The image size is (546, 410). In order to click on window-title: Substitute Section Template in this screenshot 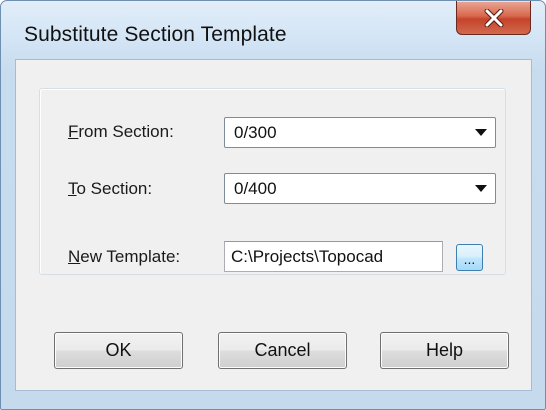, I will do `click(155, 34)`.